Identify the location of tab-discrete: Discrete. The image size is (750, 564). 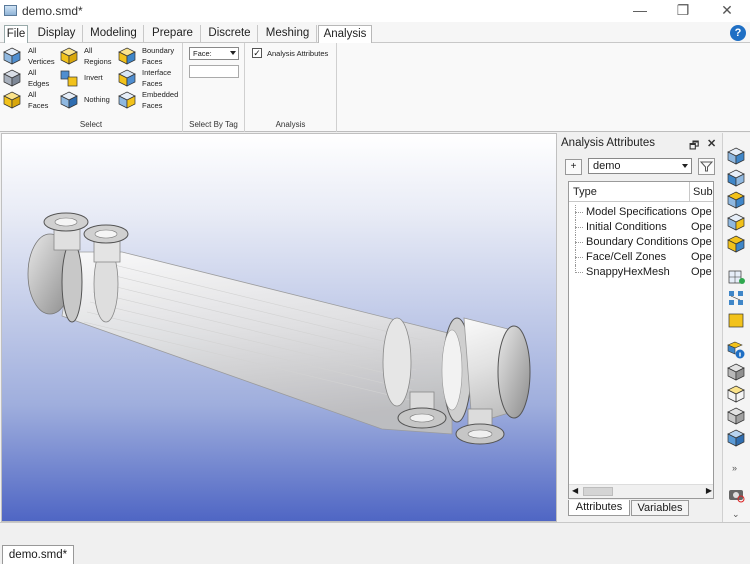
(230, 34).